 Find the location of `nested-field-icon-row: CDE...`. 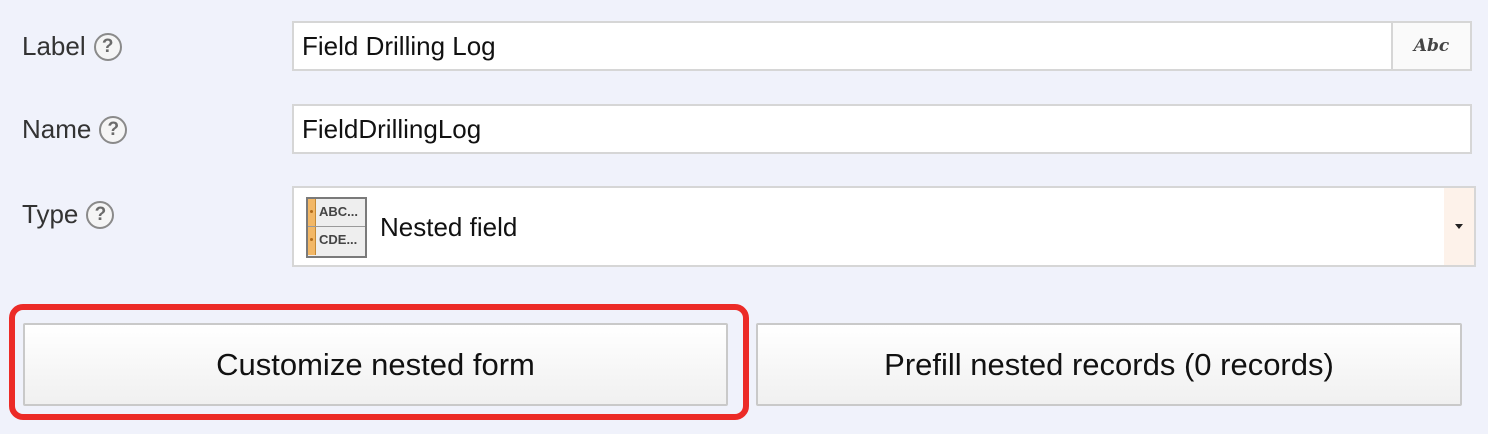

nested-field-icon-row: CDE... is located at coordinates (336, 241).